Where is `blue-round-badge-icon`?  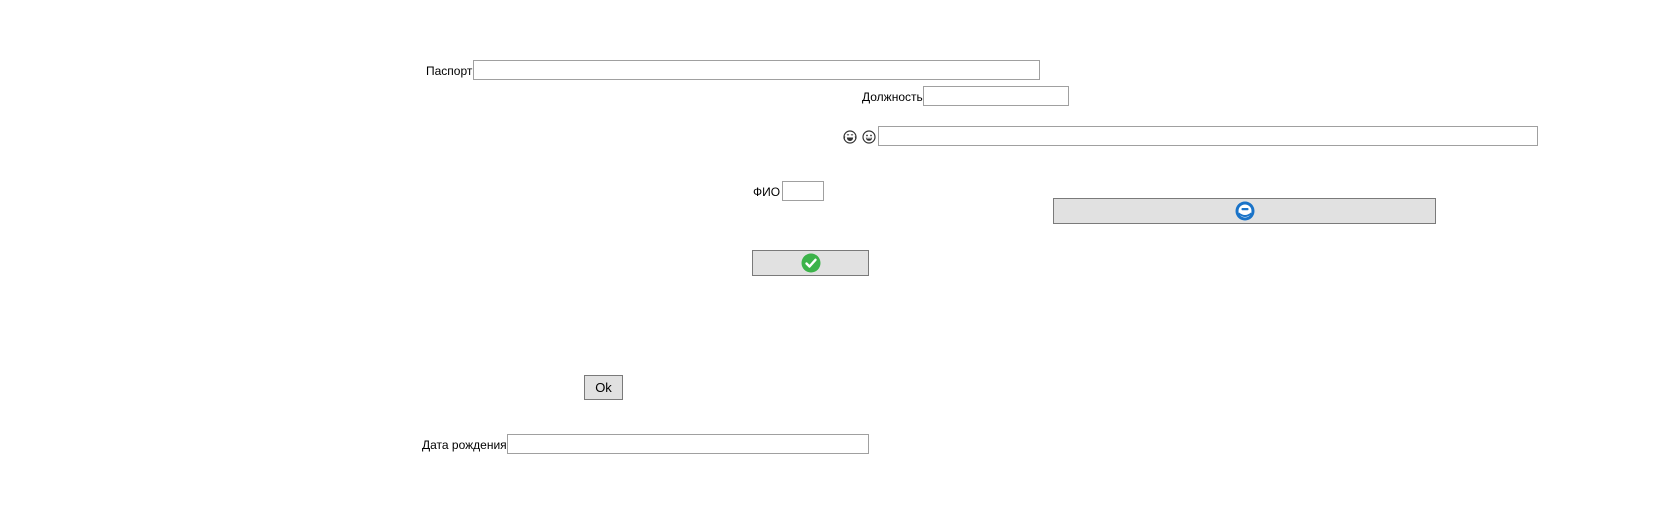
blue-round-badge-icon is located at coordinates (1245, 211).